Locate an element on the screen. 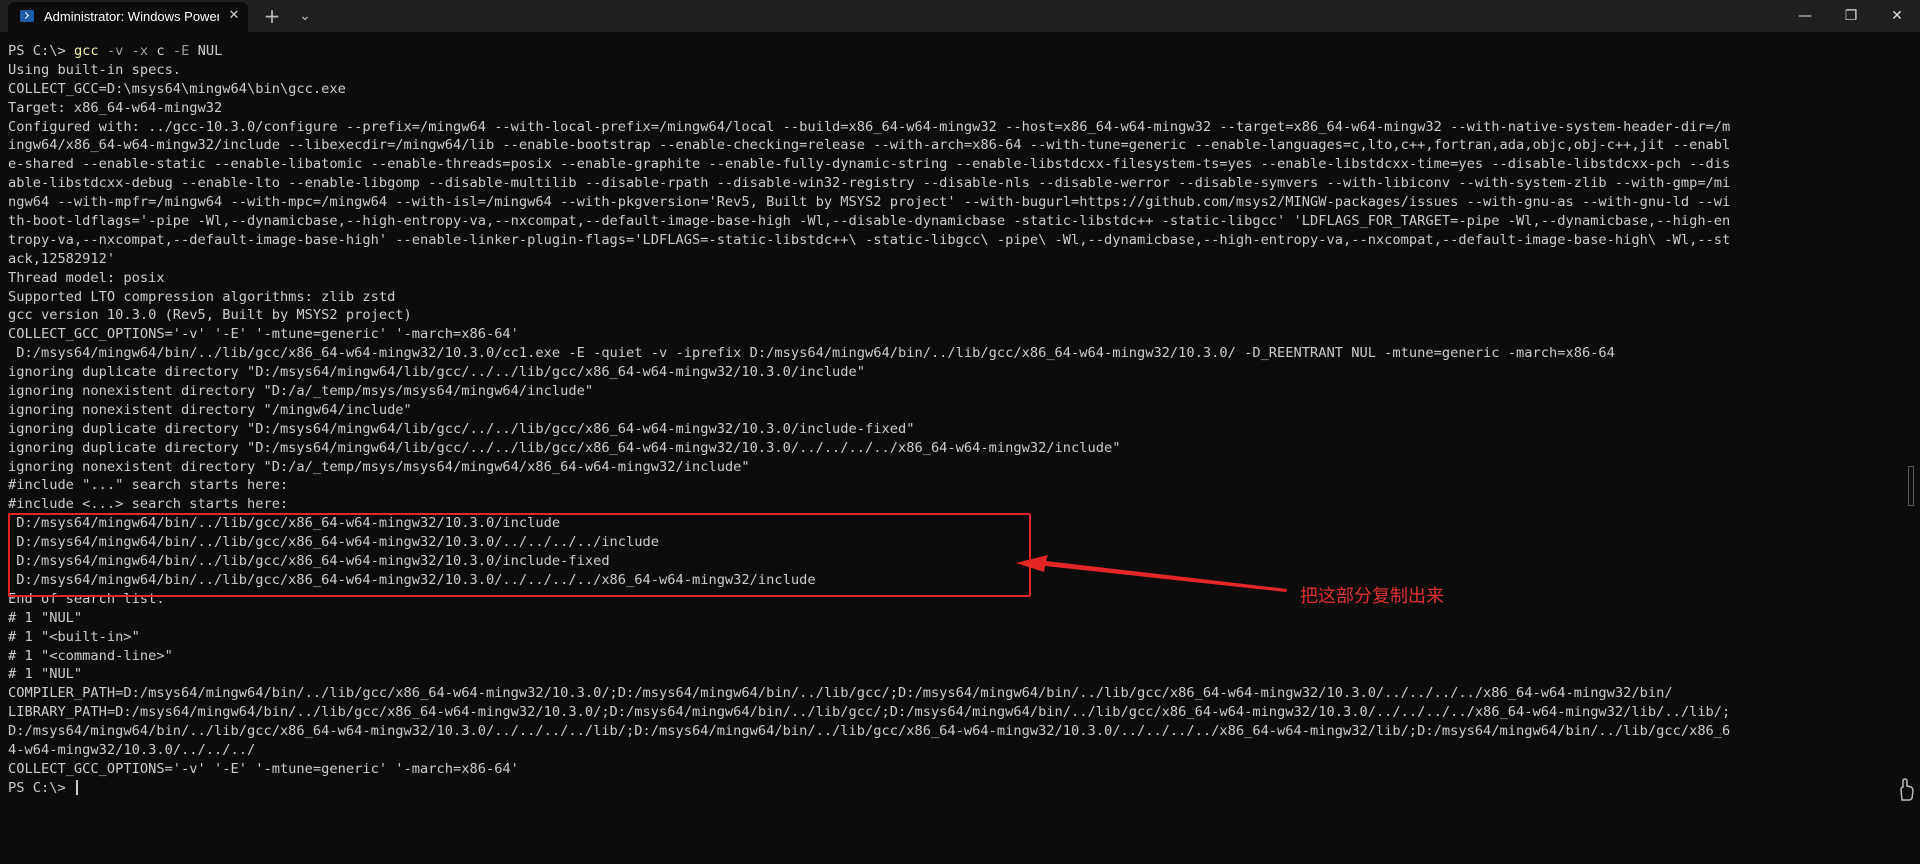 This screenshot has width=1920, height=864. scrollbar-thumb is located at coordinates (1911, 486).